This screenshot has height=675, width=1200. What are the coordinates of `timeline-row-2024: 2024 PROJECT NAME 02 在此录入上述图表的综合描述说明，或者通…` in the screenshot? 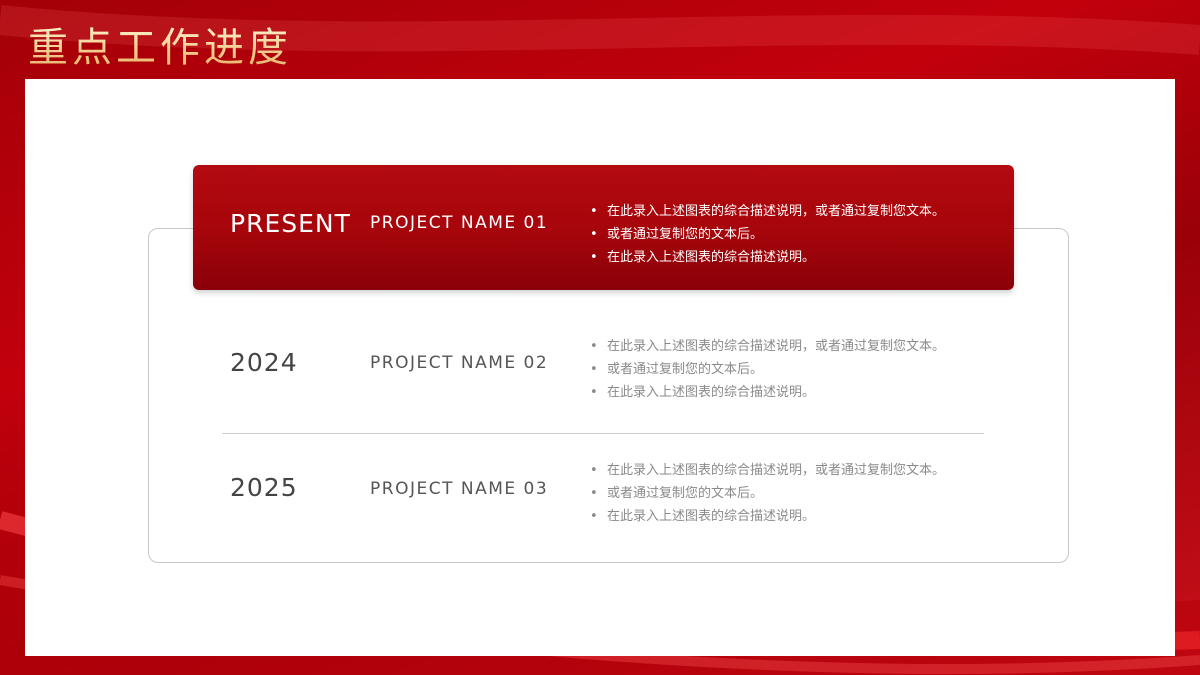 It's located at (603, 365).